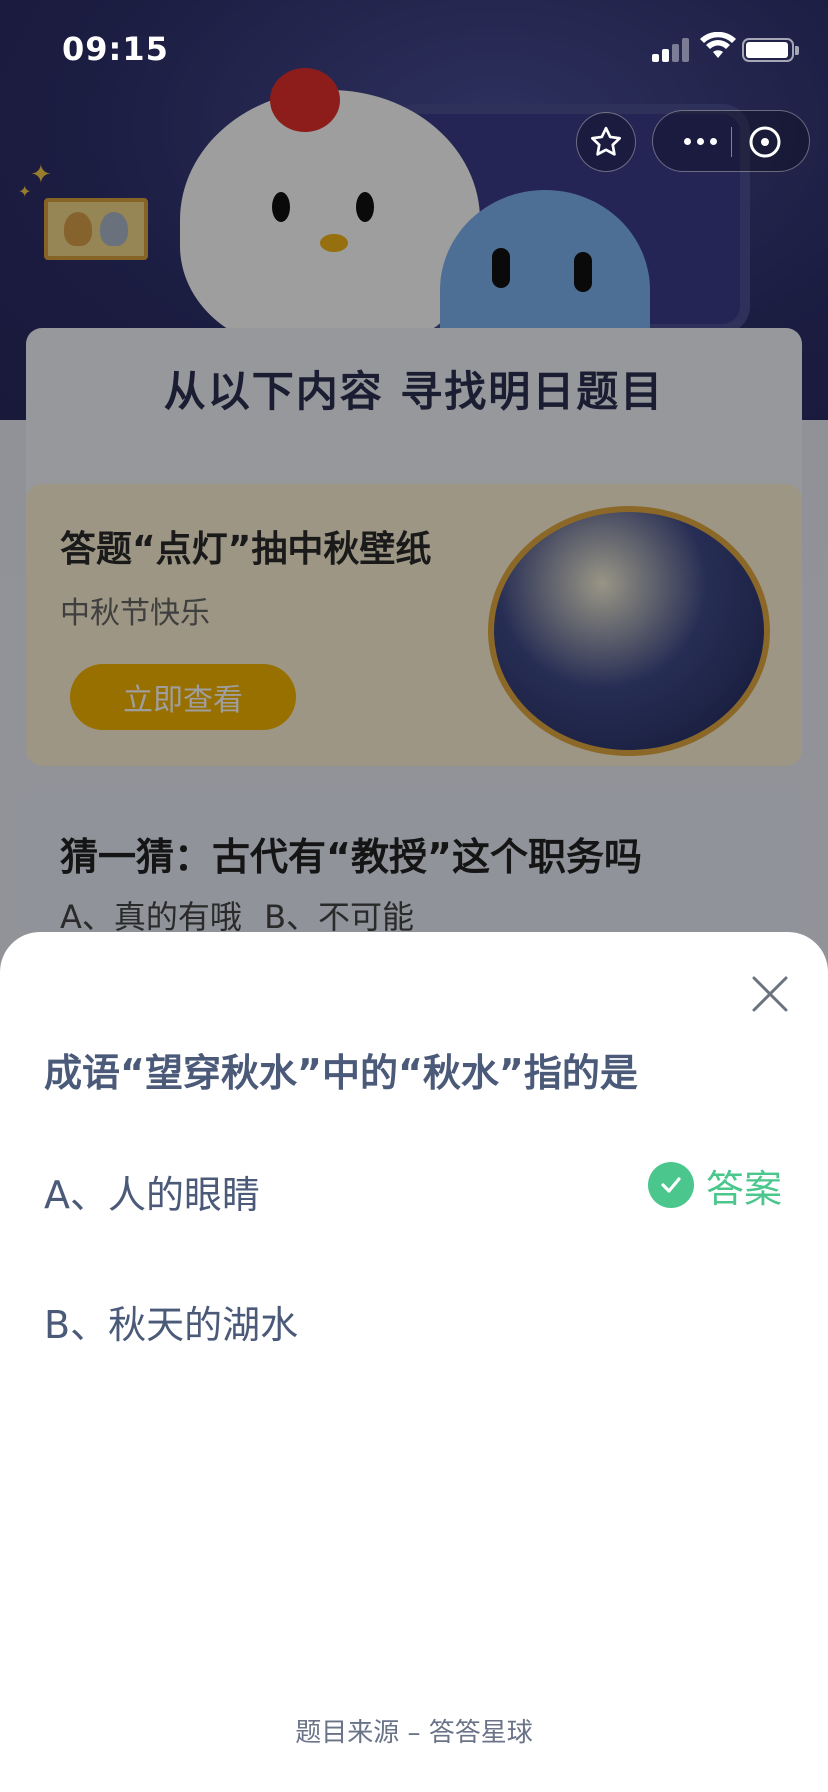  I want to click on check-circle-icon, so click(671, 1185).